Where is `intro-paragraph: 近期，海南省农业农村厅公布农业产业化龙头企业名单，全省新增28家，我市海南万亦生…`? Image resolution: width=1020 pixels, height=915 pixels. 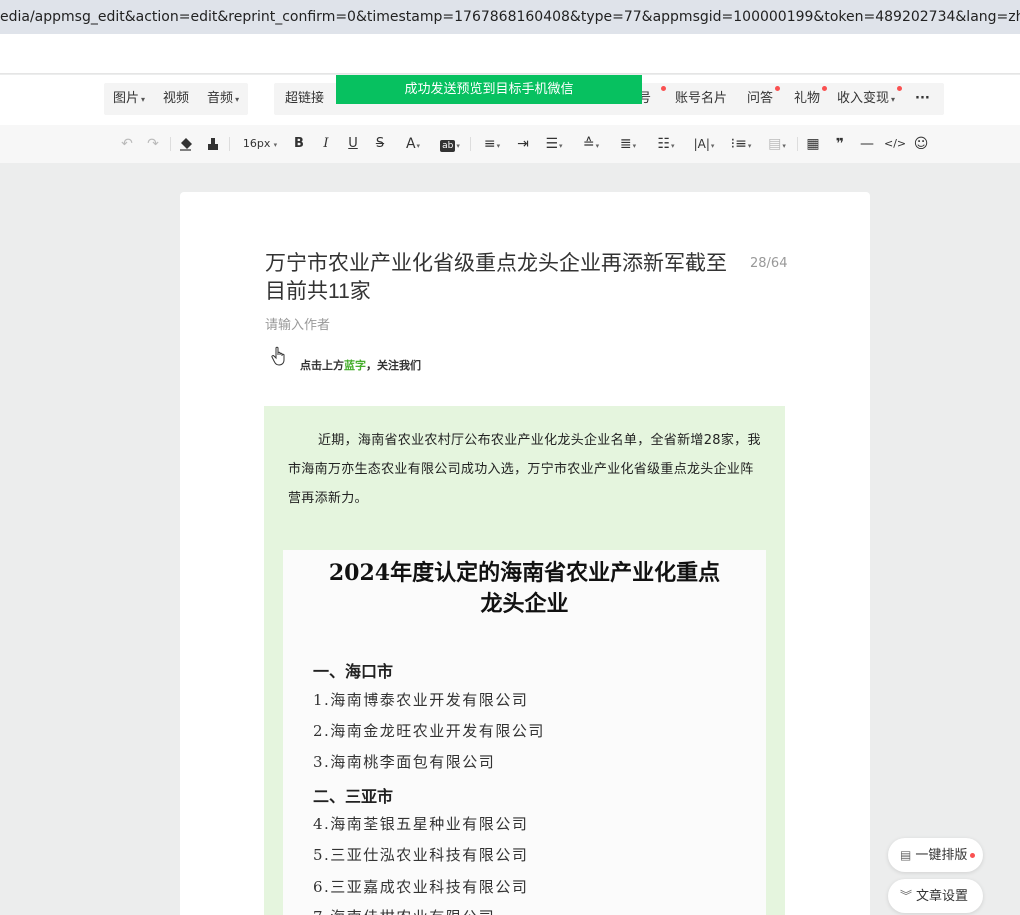
intro-paragraph: 近期，海南省农业农村厅公布农业产业化龙头企业名单，全省新增28家，我市海南万亦生… is located at coordinates (526, 469).